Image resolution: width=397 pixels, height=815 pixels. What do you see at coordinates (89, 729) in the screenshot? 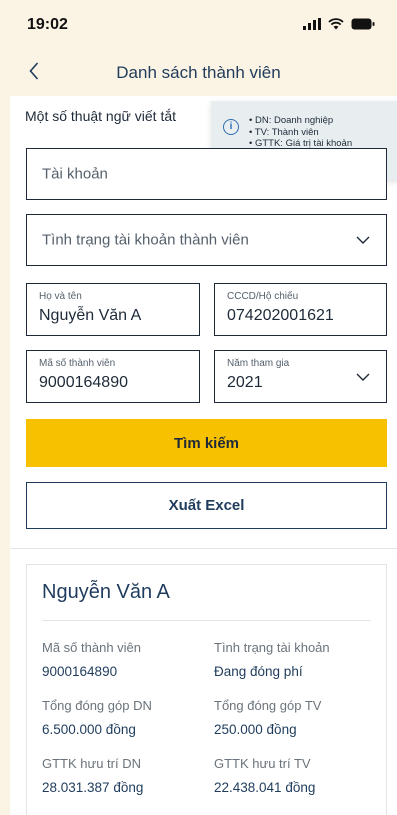
I see `field-value: 6.500.000 đồng` at bounding box center [89, 729].